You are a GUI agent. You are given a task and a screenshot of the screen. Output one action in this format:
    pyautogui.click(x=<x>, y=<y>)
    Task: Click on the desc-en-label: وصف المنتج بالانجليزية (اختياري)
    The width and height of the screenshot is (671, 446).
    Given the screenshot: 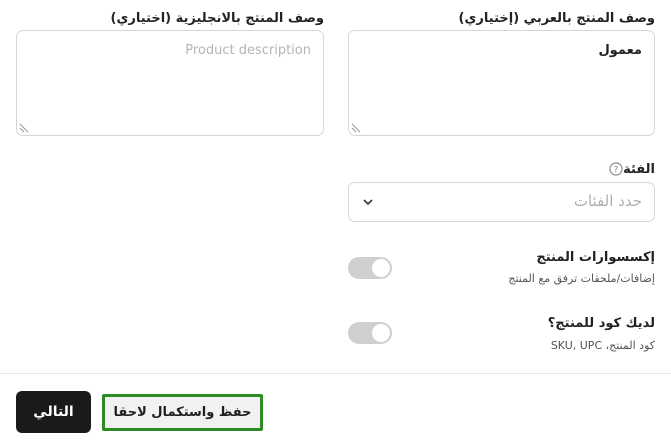 What is the action you would take?
    pyautogui.click(x=217, y=18)
    